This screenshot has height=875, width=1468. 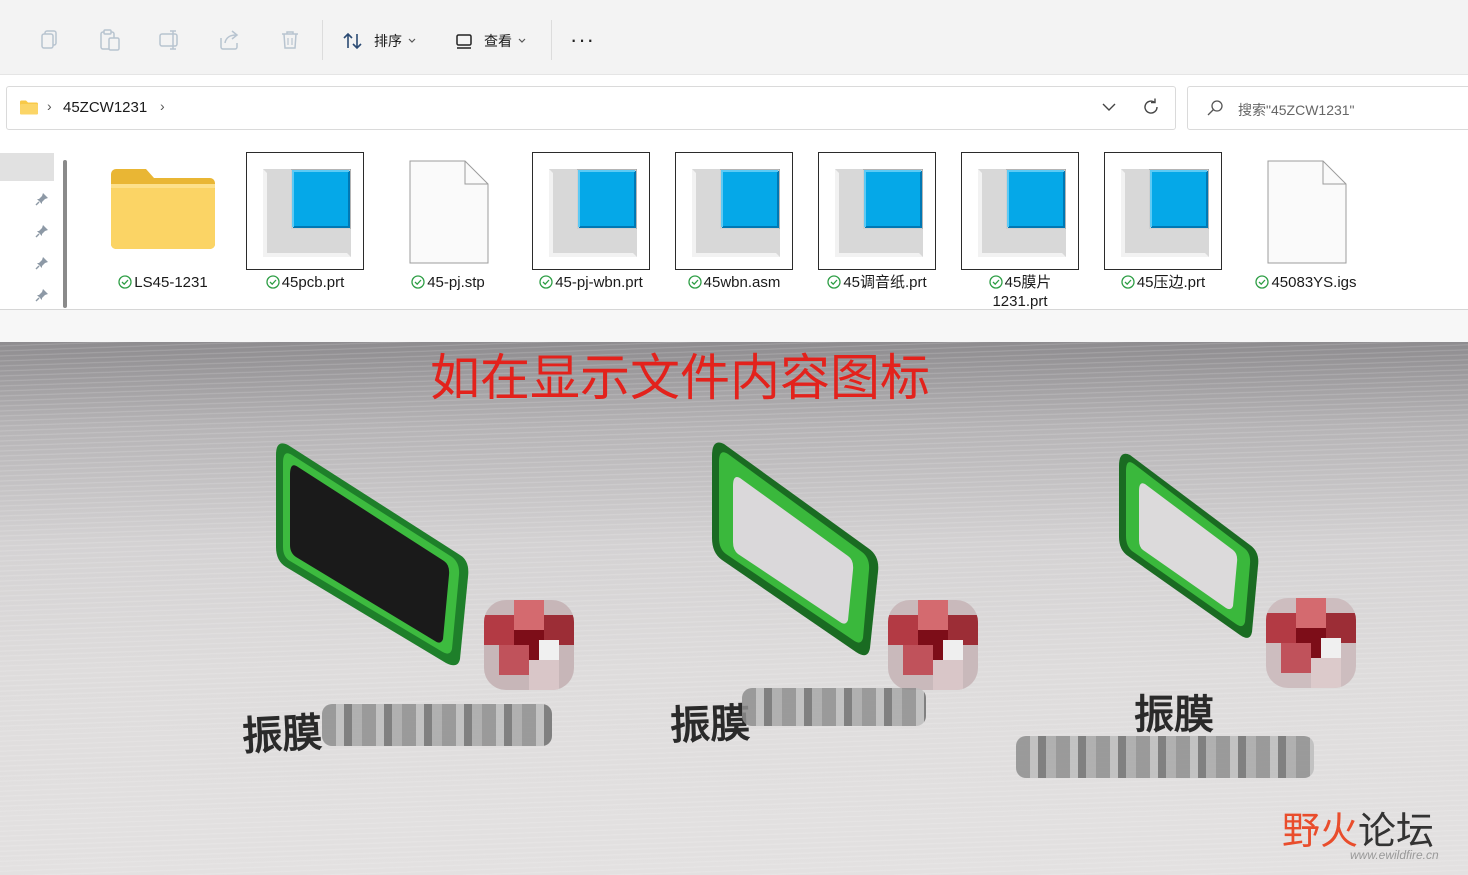 What do you see at coordinates (591, 282) in the screenshot?
I see `file-name: 45-pj-wbn.prt` at bounding box center [591, 282].